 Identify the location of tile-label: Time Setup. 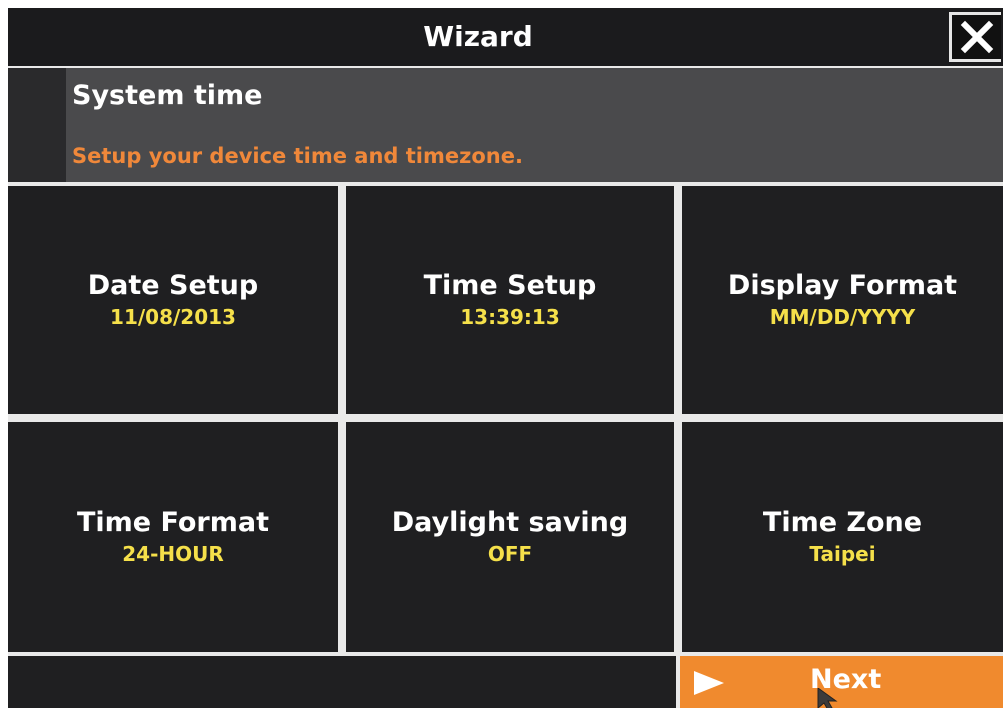
(510, 285).